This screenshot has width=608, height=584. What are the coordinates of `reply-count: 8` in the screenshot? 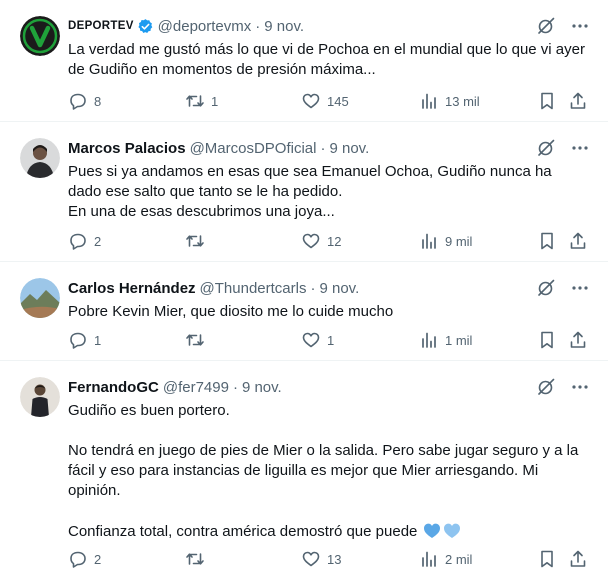 It's located at (98, 101).